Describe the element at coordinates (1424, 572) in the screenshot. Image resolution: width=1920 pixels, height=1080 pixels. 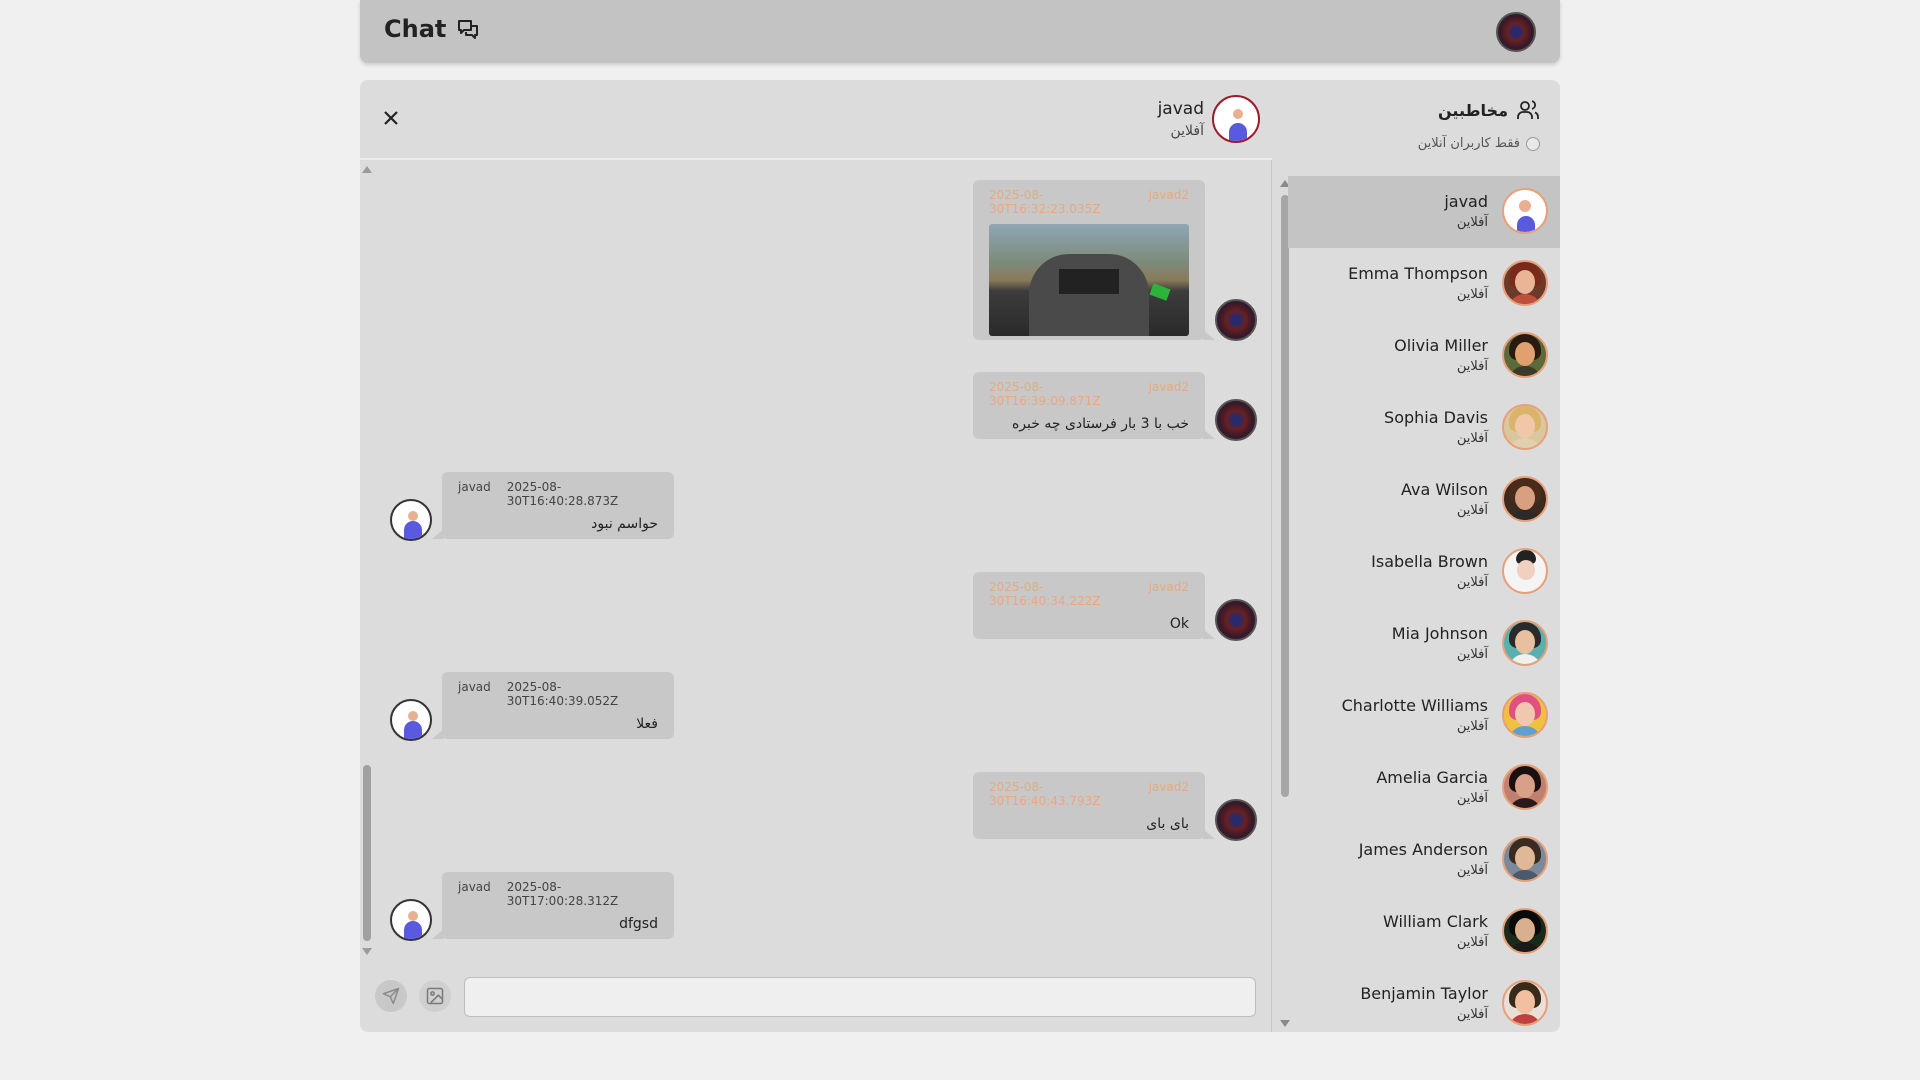
I see `contact-item: Isabella Brown آفلاین` at that location.